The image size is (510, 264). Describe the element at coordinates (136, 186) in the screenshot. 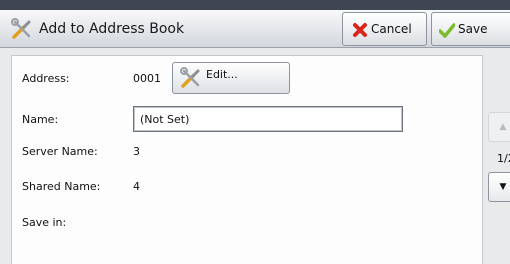

I see `shared-name-value: 4` at that location.